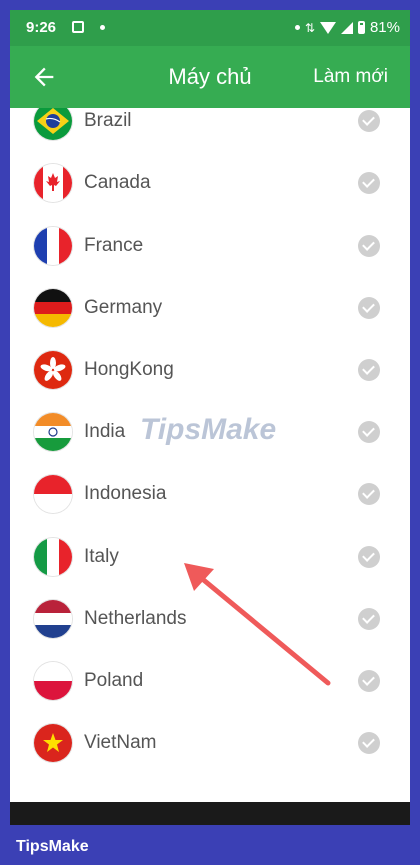 Image resolution: width=420 pixels, height=865 pixels. I want to click on poland-flag-icon, so click(53, 680).